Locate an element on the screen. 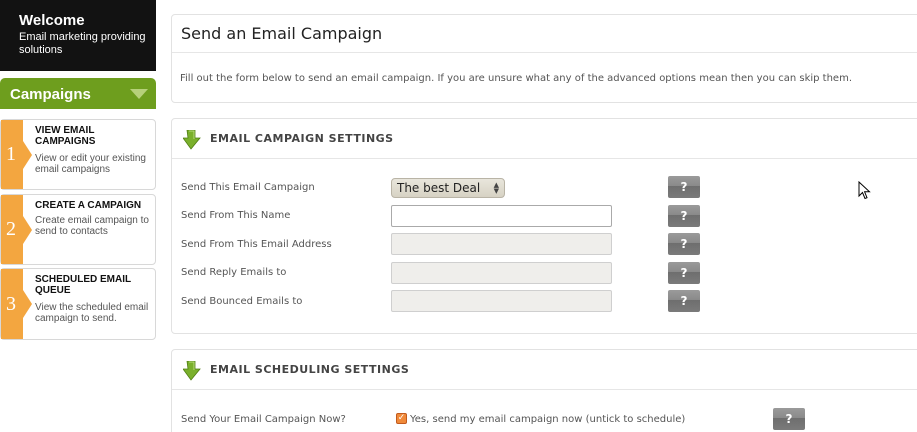  scheduling-settings-header: EMAIL SCHEDULING SETTINGS is located at coordinates (544, 370).